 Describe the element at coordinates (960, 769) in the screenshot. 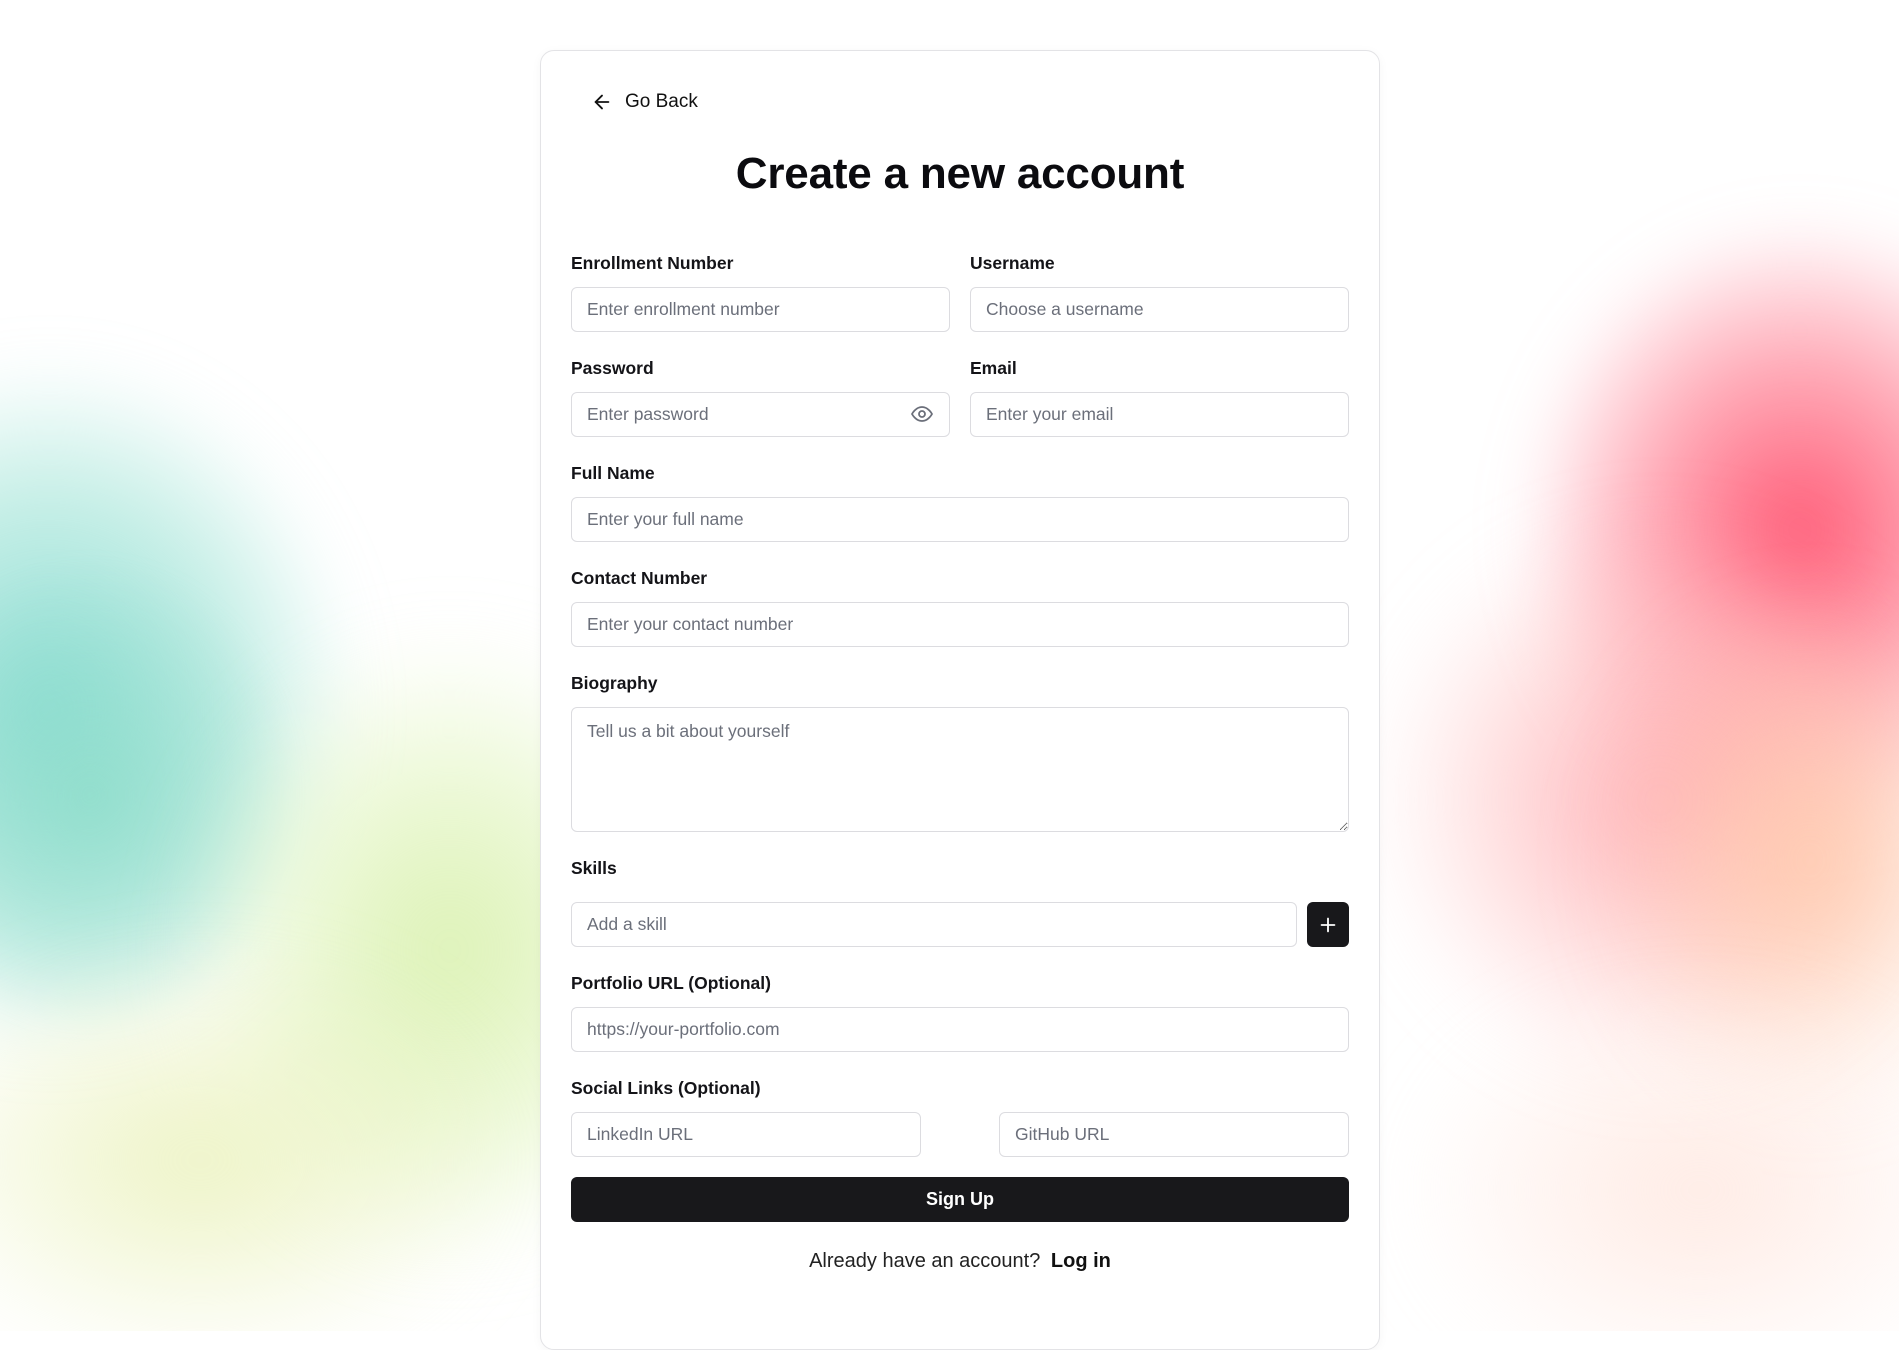

I see `biography-textarea` at that location.